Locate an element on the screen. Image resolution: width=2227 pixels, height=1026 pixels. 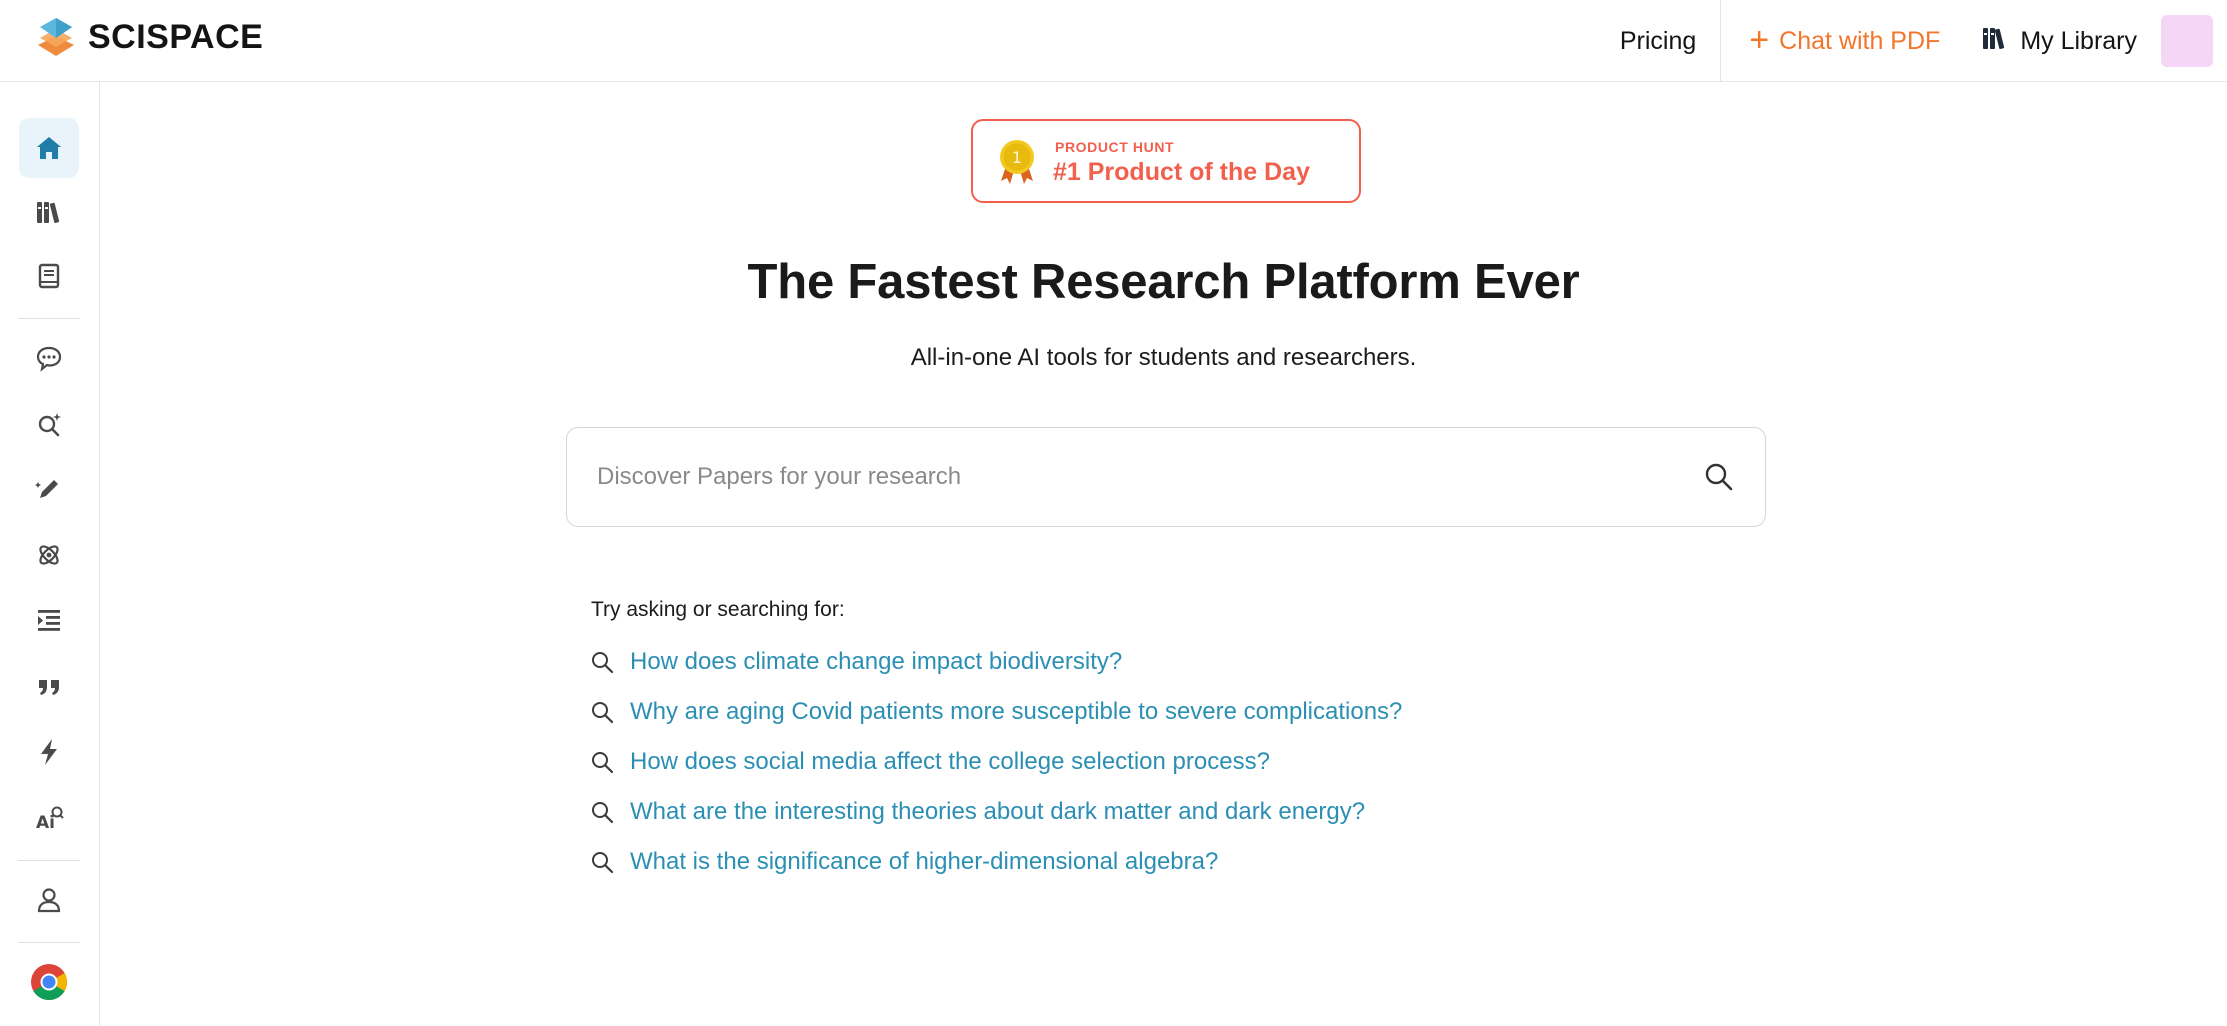
sidebar: Ai is located at coordinates (50, 554).